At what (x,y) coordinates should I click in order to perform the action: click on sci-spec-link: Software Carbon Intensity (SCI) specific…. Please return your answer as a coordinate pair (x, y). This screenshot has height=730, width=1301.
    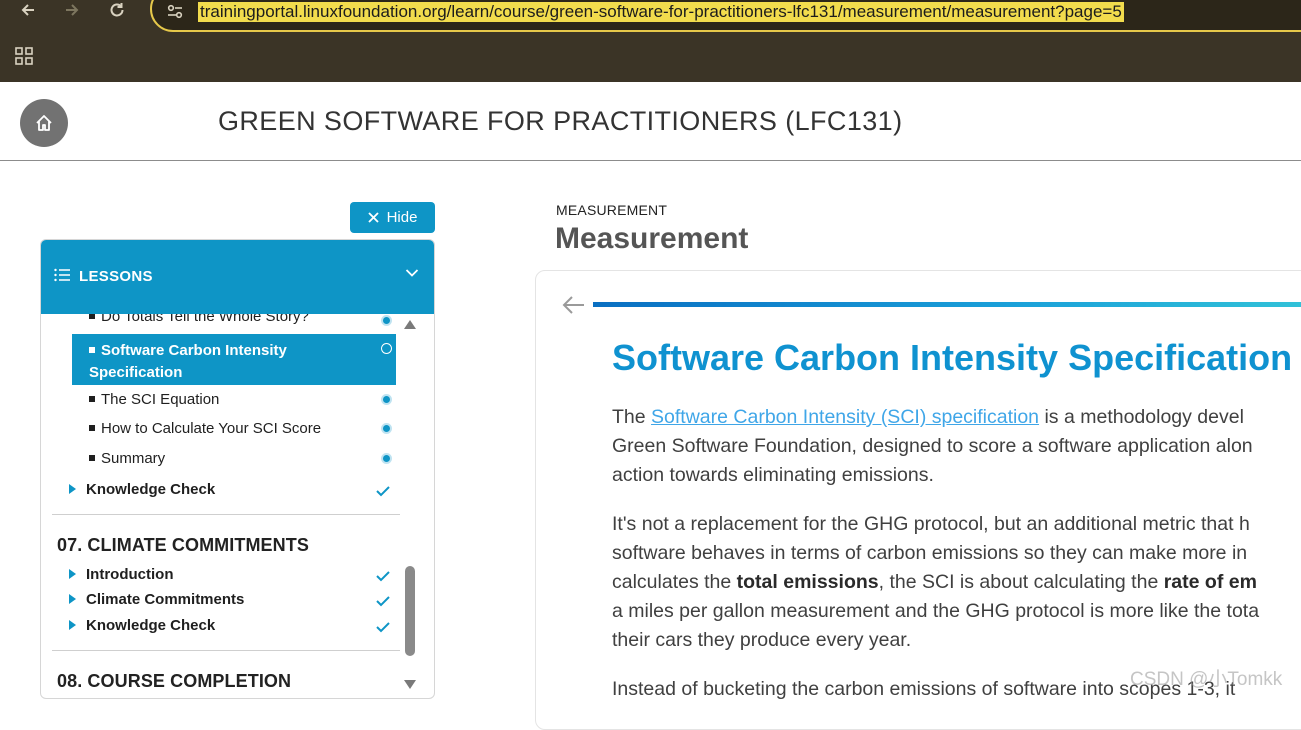
    Looking at the image, I should click on (845, 417).